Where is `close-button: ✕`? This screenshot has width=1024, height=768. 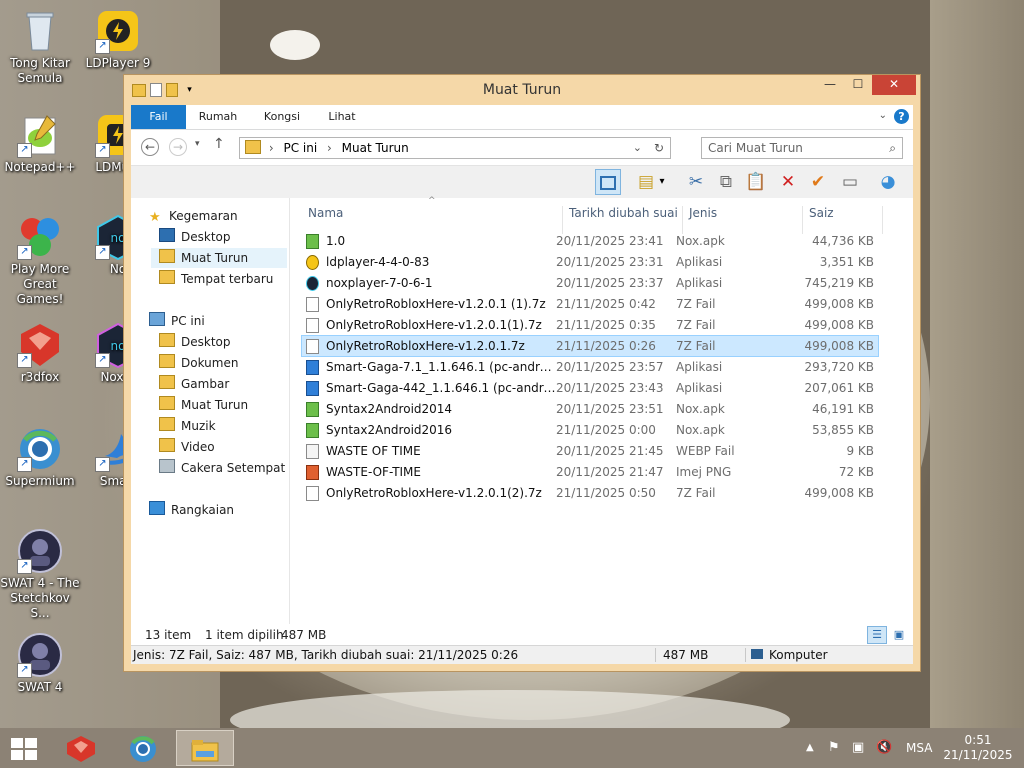 close-button: ✕ is located at coordinates (894, 85).